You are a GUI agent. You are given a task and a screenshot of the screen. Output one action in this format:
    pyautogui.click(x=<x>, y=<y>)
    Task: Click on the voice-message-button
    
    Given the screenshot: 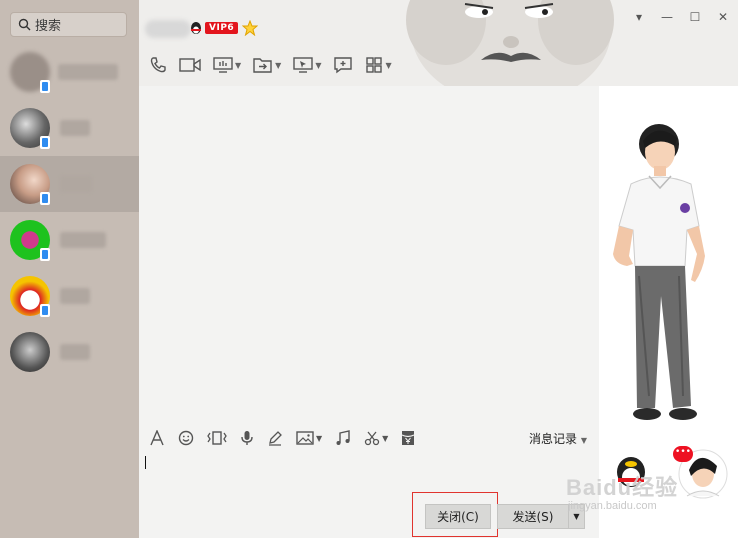 What is the action you would take?
    pyautogui.click(x=247, y=438)
    